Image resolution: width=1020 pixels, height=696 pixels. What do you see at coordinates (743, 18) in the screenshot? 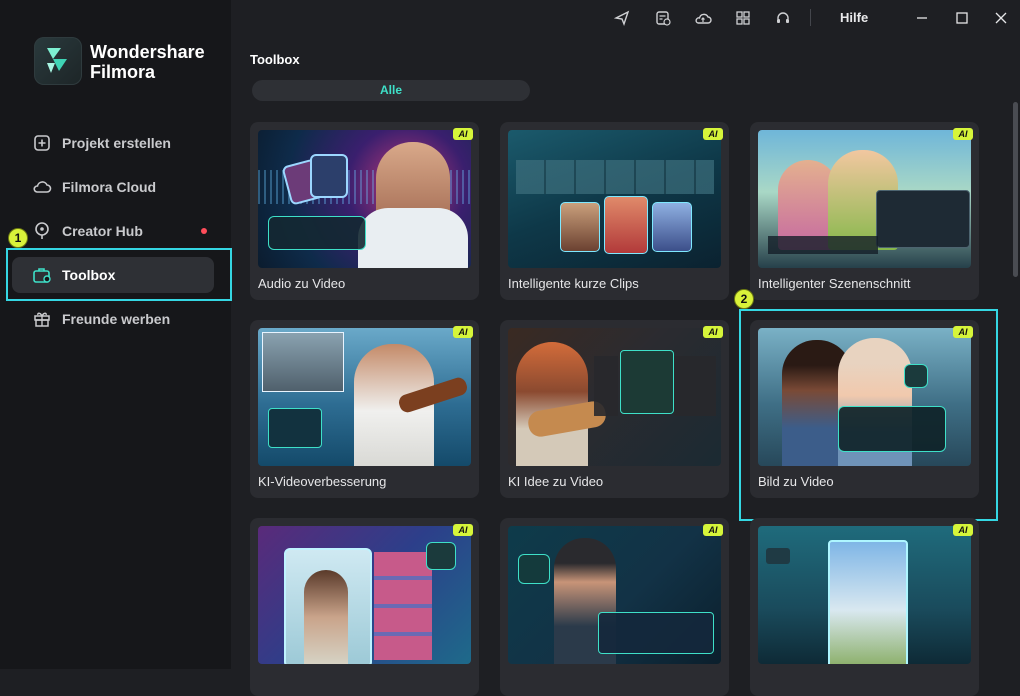
I see `grid-icon` at bounding box center [743, 18].